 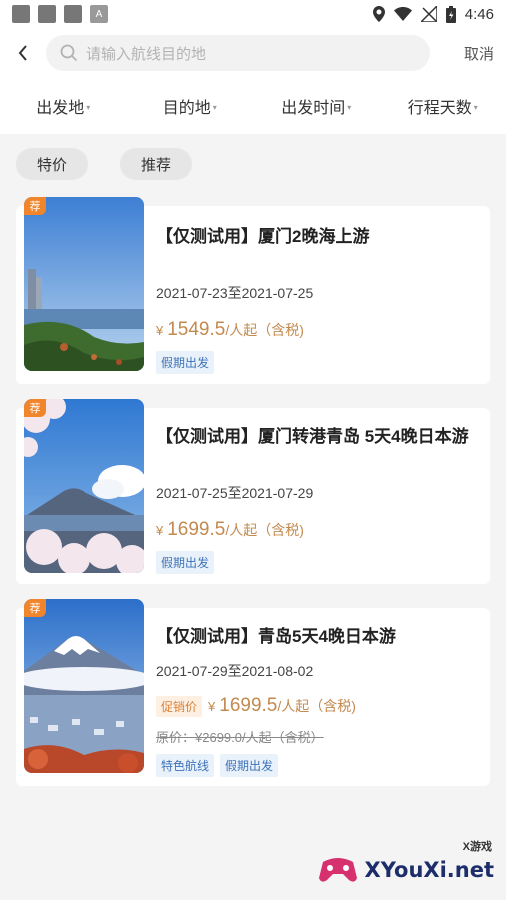 What do you see at coordinates (238, 53) in the screenshot?
I see `search-input: 请输入航线目的地` at bounding box center [238, 53].